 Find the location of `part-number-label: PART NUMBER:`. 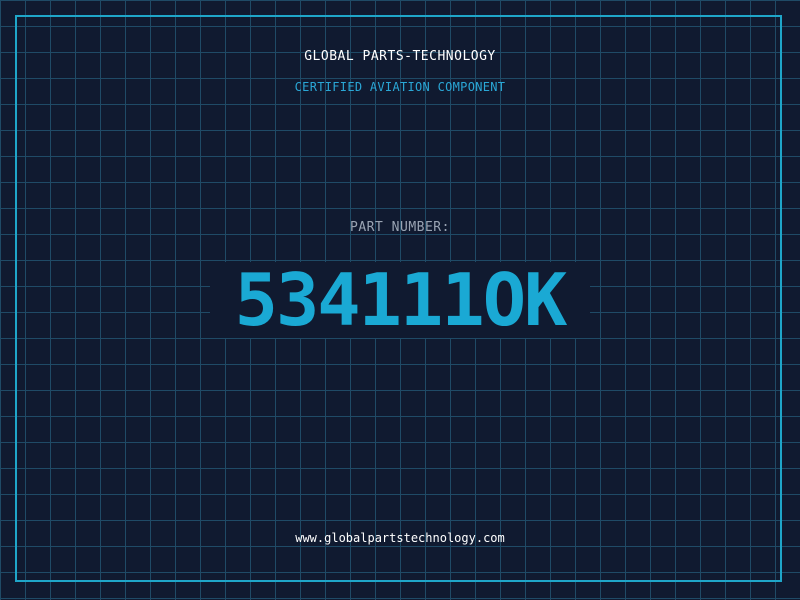

part-number-label: PART NUMBER: is located at coordinates (400, 227).